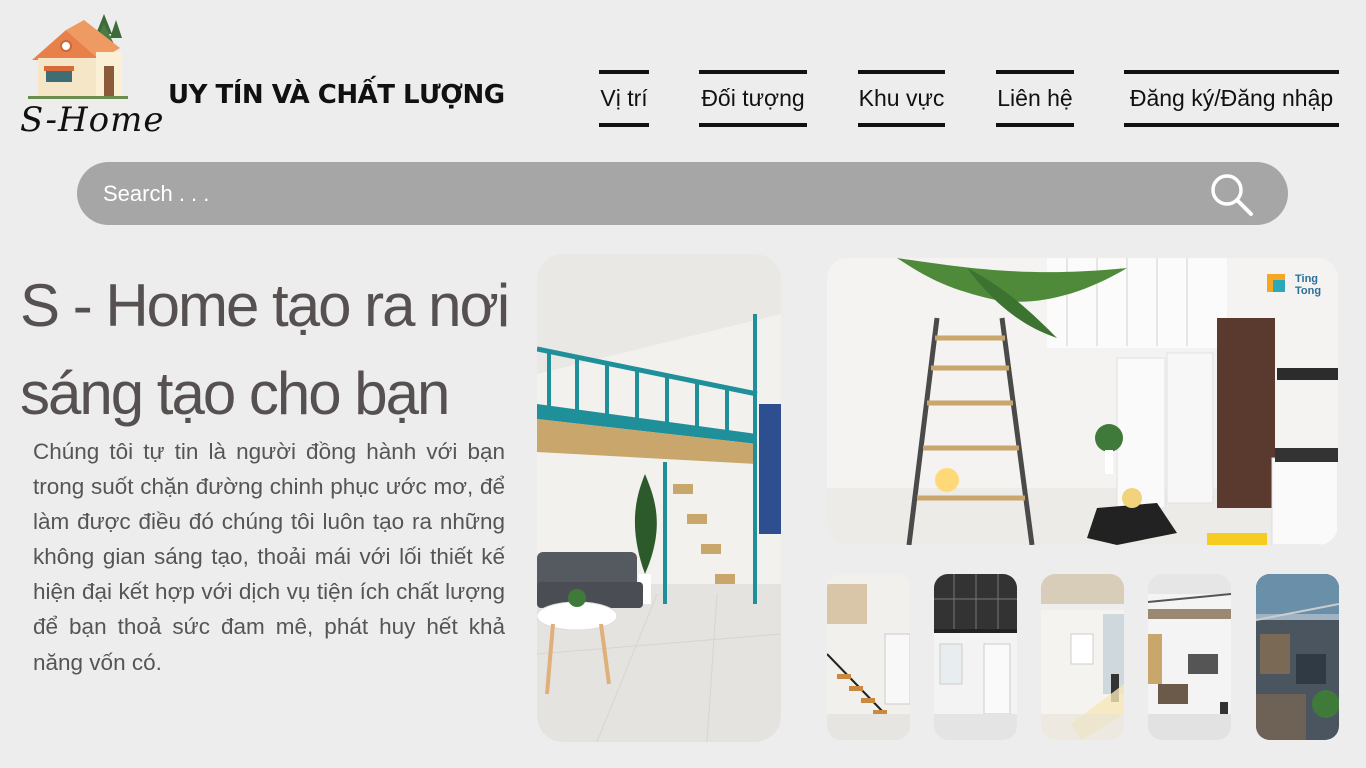 The image size is (1366, 768). What do you see at coordinates (1035, 98) in the screenshot?
I see `nav-item-contact: Liên hệ` at bounding box center [1035, 98].